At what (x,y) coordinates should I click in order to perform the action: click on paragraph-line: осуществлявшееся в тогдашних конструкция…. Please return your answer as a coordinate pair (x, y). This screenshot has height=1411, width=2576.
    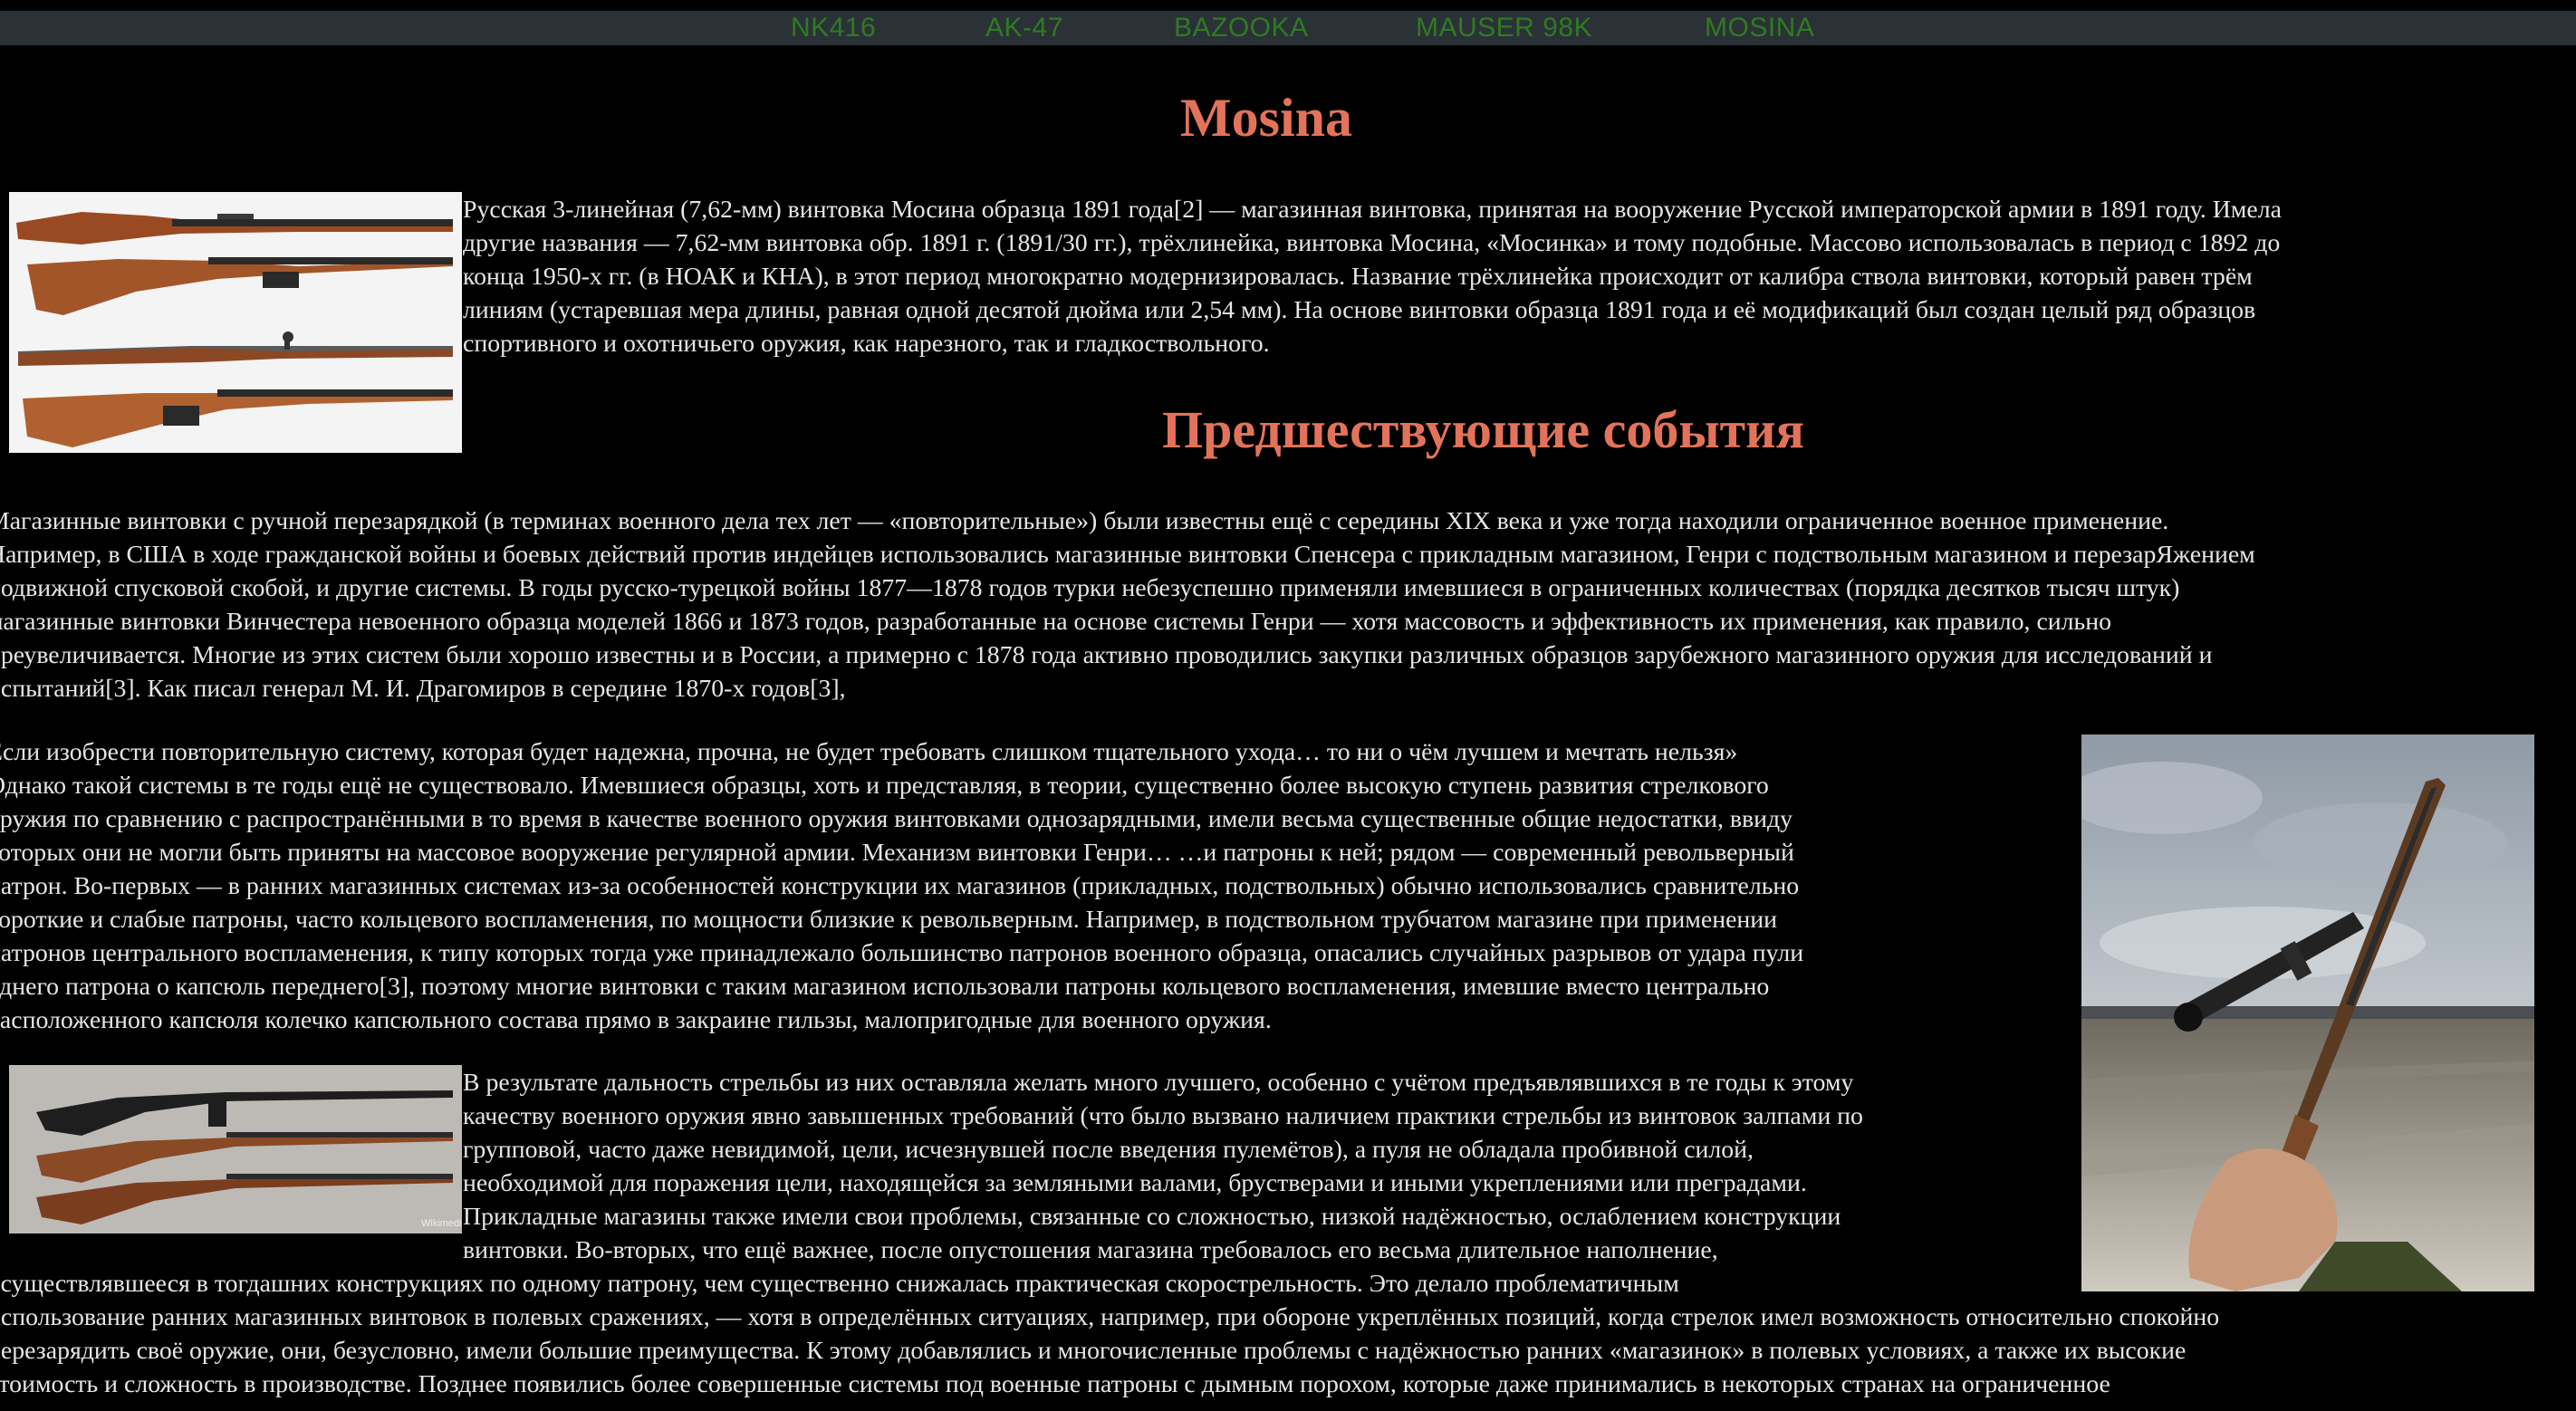
    Looking at the image, I should click on (839, 1284).